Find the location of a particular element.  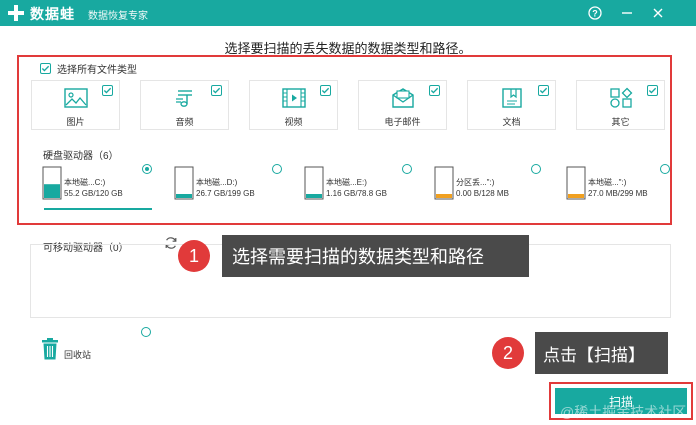

music-icon is located at coordinates (183, 98).